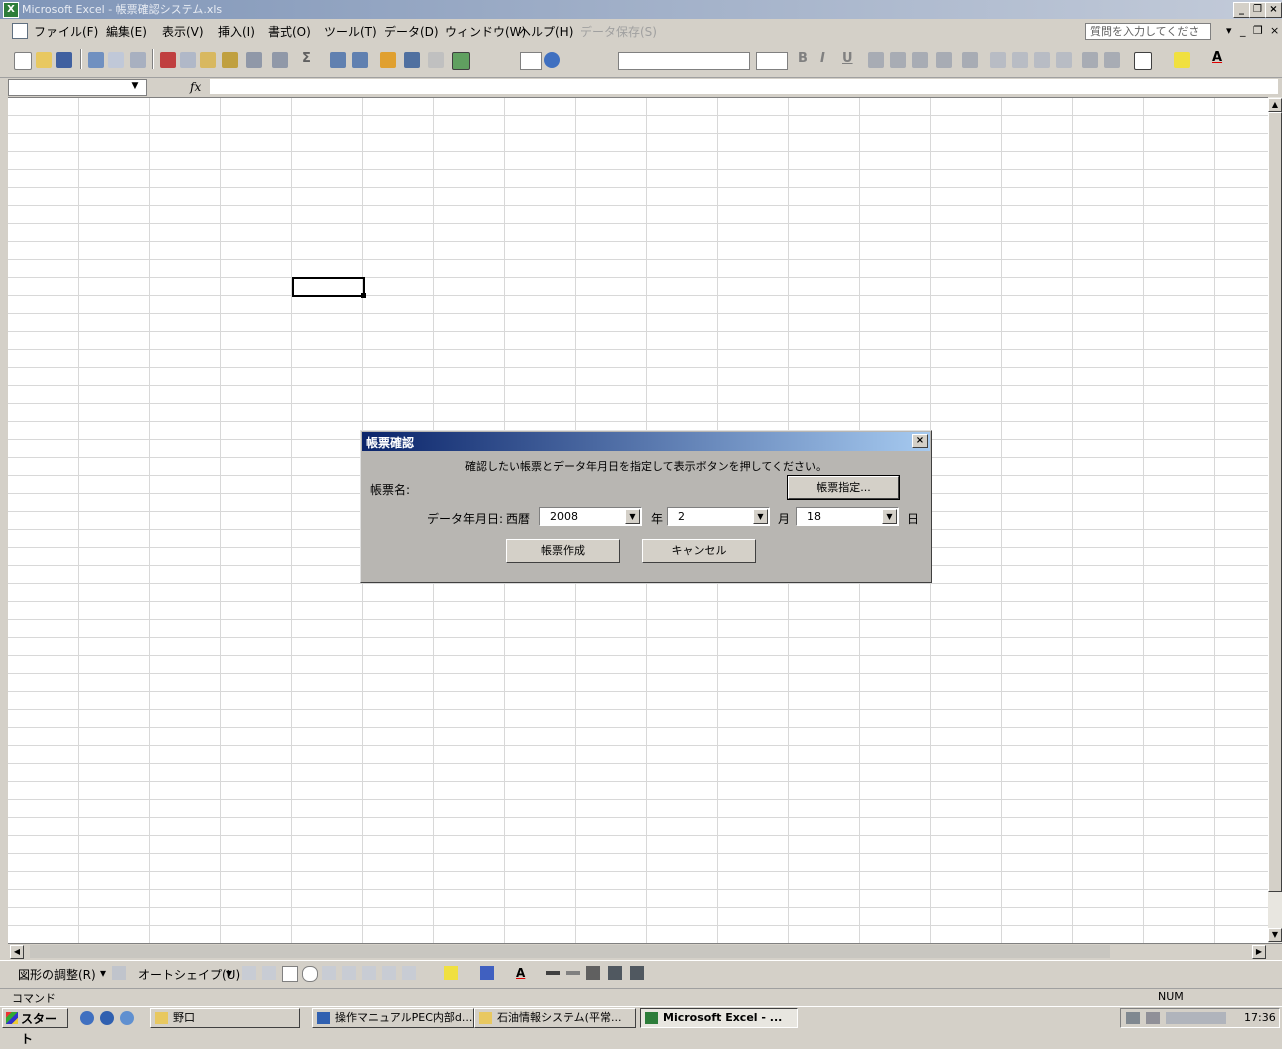 The height and width of the screenshot is (1049, 1282). What do you see at coordinates (436, 60) in the screenshot?
I see `pointer-icon` at bounding box center [436, 60].